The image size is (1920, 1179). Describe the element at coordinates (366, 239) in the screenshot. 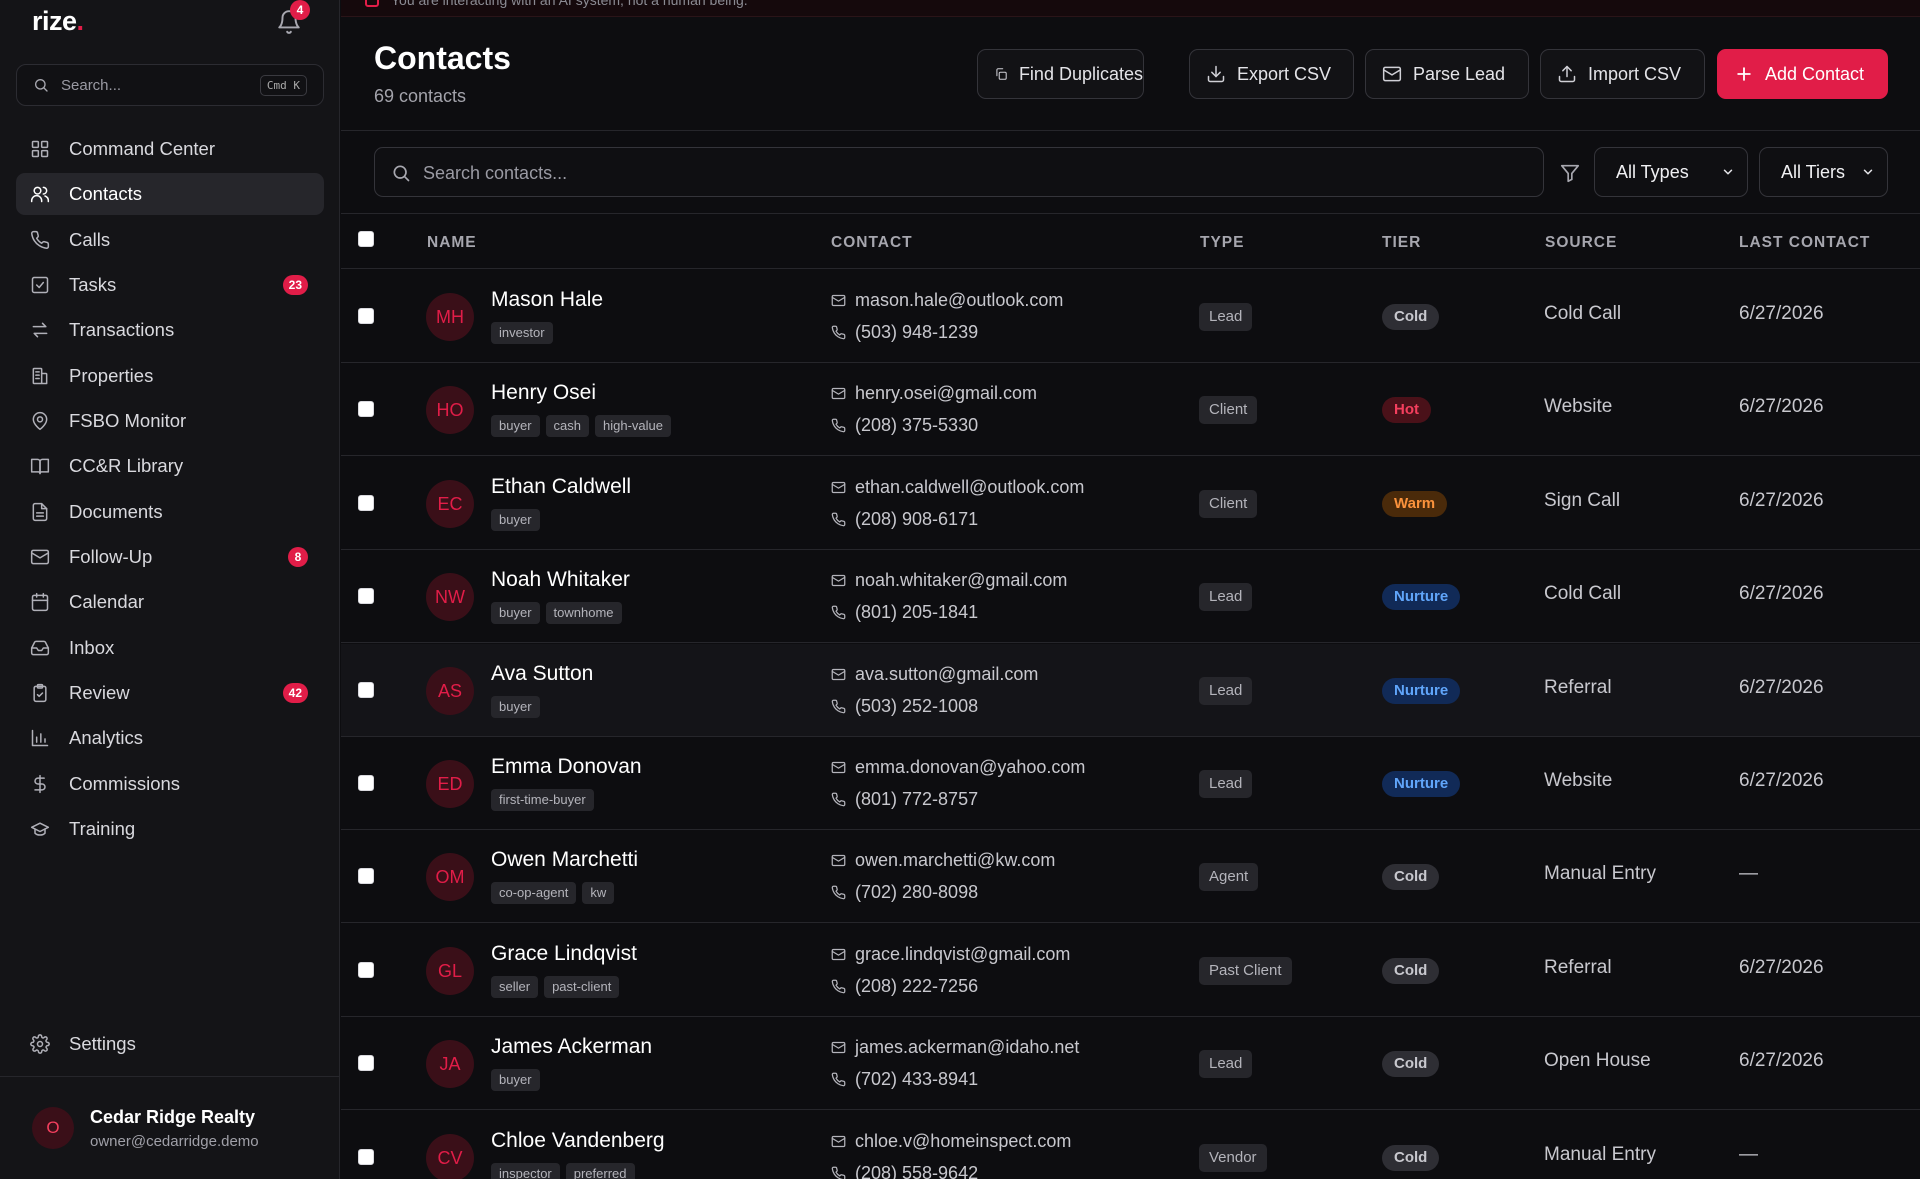

I see `select-all-checkbox` at that location.